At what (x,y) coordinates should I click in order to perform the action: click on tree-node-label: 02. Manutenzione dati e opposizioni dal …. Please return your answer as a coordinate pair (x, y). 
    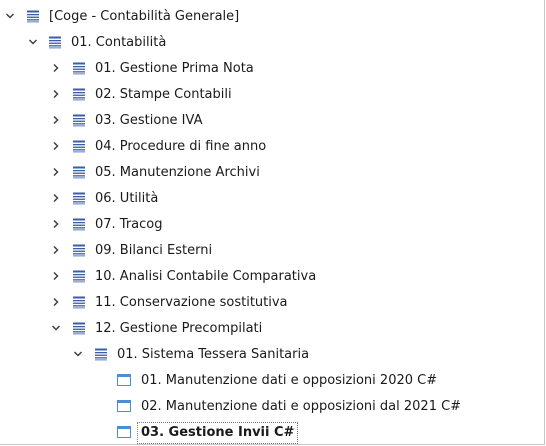
    Looking at the image, I should click on (301, 407).